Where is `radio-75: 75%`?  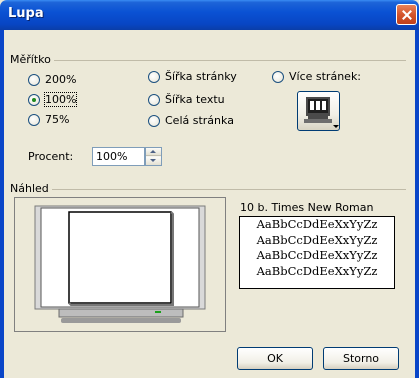
radio-75: 75% is located at coordinates (48, 119).